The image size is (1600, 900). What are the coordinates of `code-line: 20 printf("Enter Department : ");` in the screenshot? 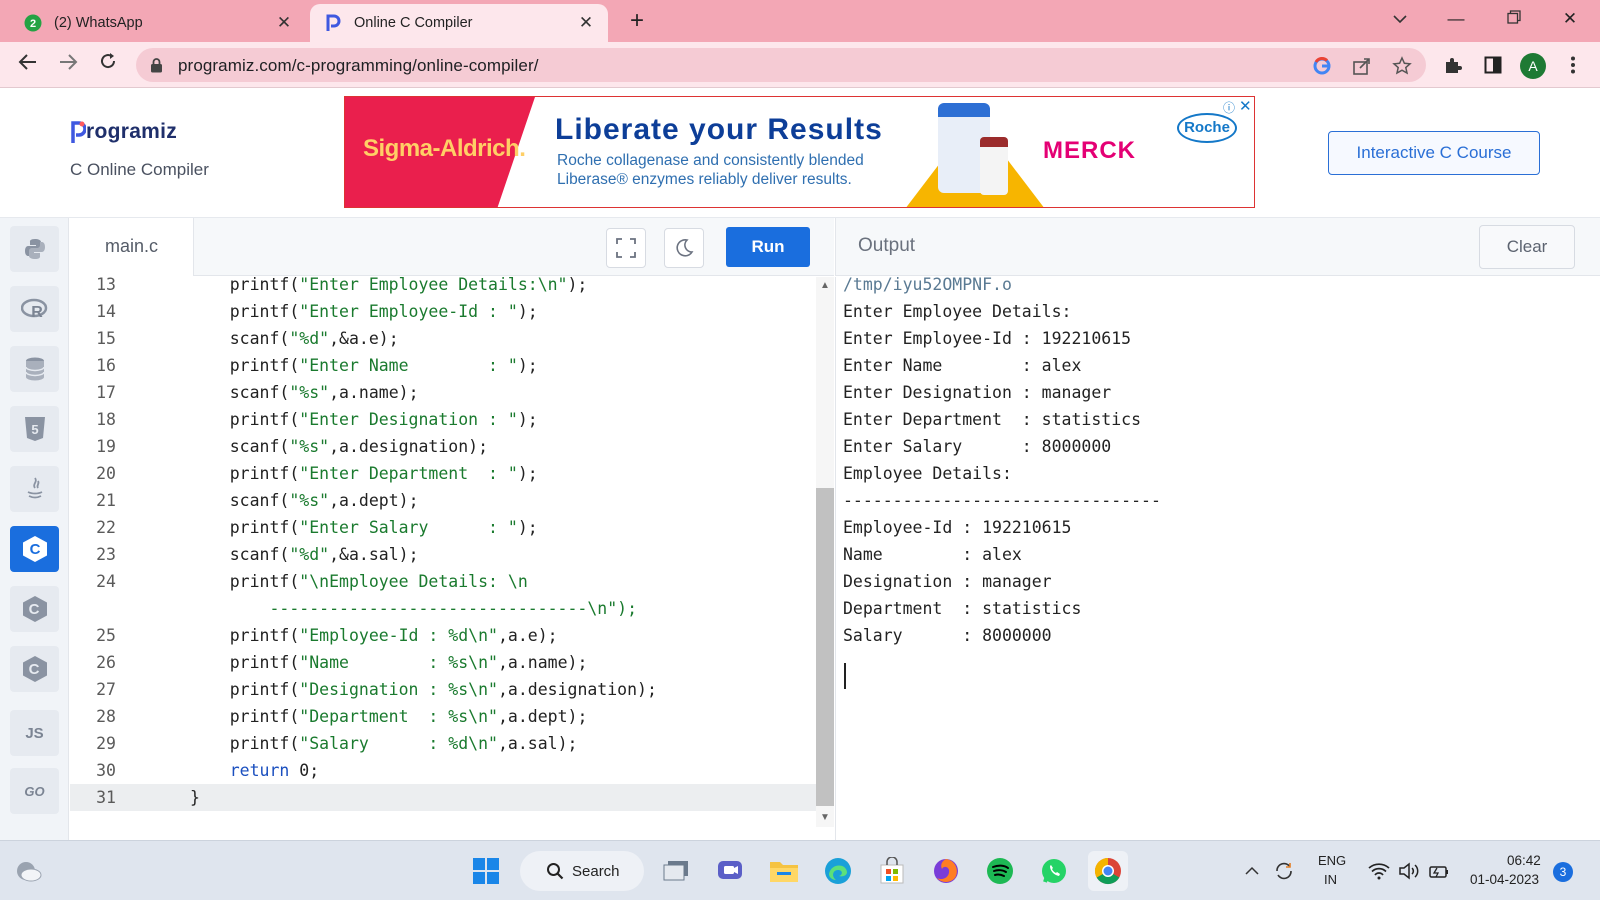 It's located at (444, 473).